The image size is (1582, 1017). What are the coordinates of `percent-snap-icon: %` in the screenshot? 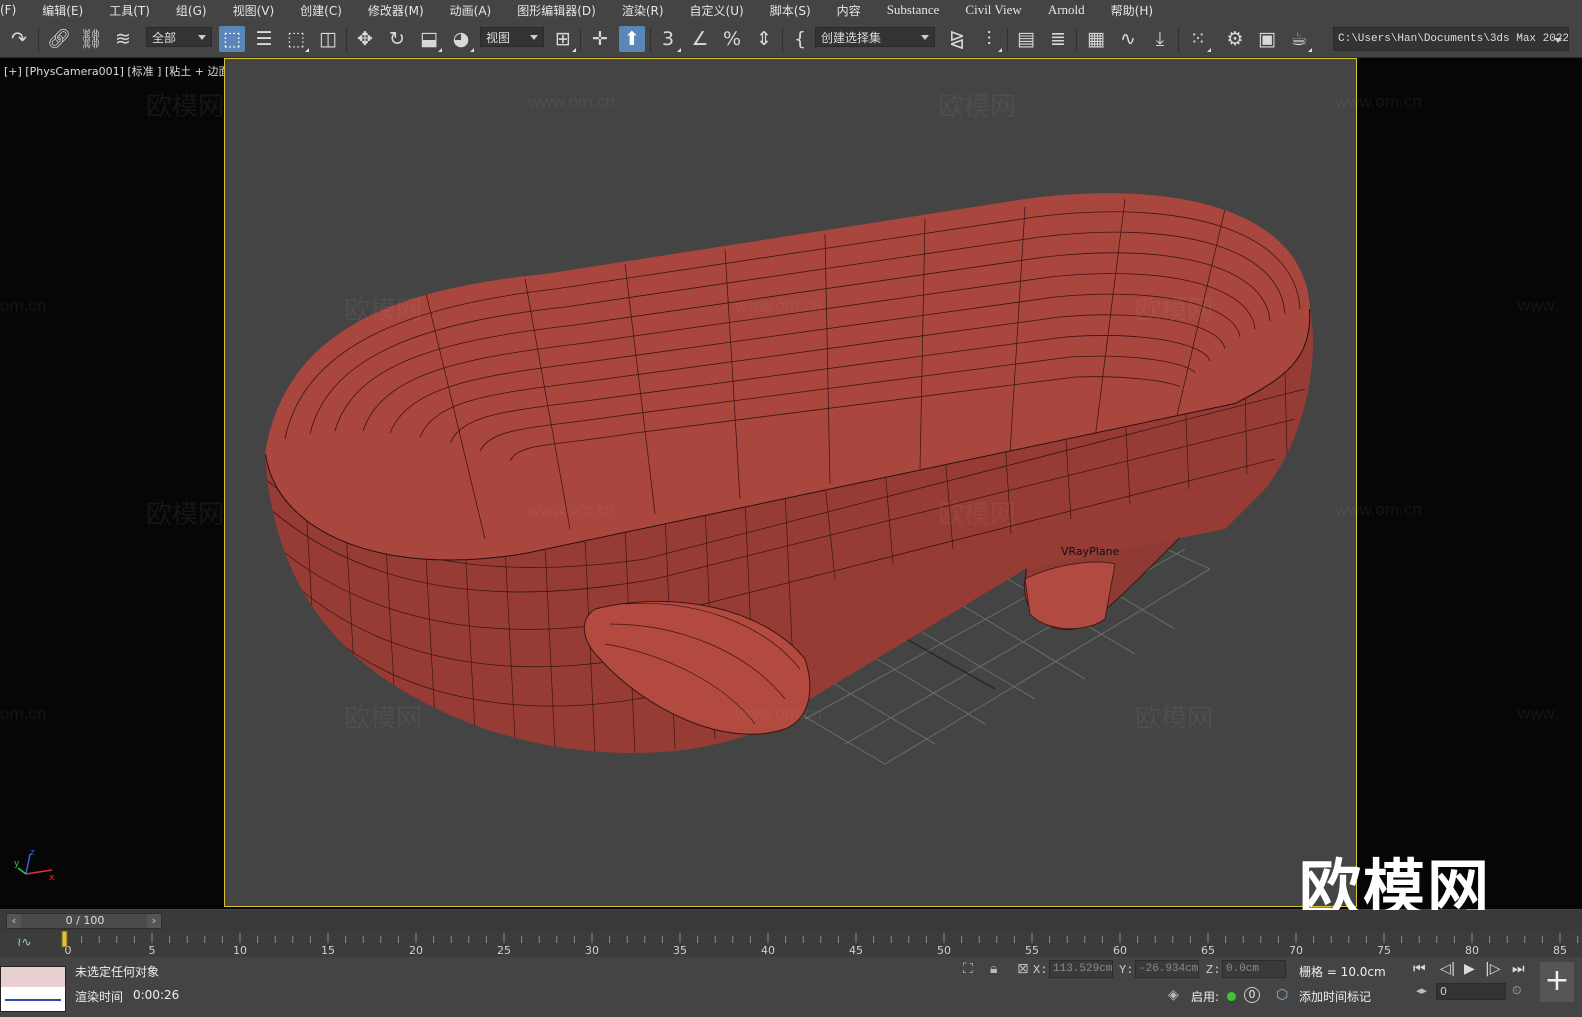 It's located at (732, 39).